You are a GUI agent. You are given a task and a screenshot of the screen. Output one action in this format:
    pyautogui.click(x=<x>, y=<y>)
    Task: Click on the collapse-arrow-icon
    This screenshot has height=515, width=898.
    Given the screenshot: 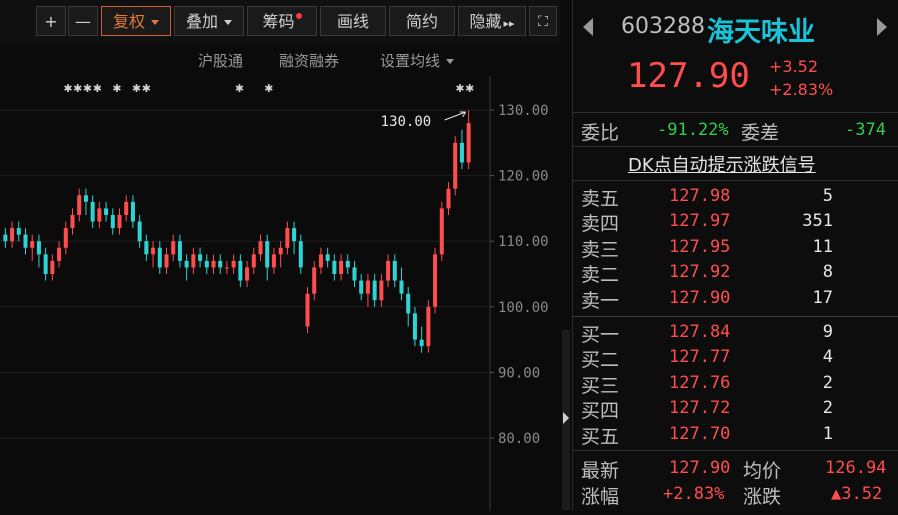 What is the action you would take?
    pyautogui.click(x=566, y=418)
    